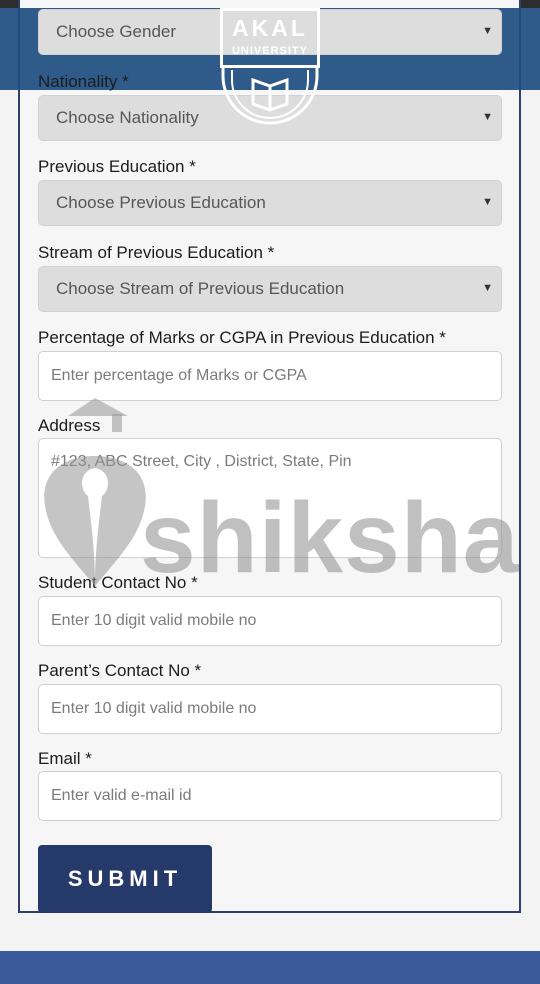 The image size is (540, 984). I want to click on university-logo: AKAL UNIVERSITY, so click(270, 67).